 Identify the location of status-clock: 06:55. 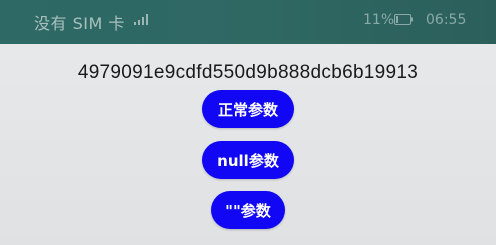
(446, 20).